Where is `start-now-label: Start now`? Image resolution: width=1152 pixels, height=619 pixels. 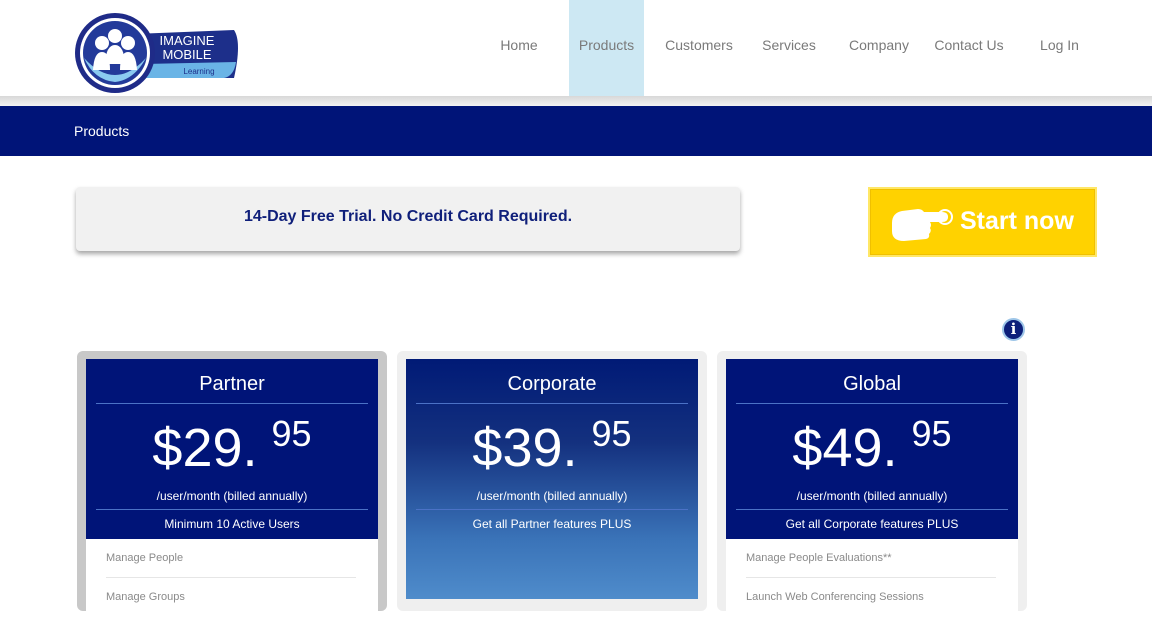 start-now-label: Start now is located at coordinates (1017, 221).